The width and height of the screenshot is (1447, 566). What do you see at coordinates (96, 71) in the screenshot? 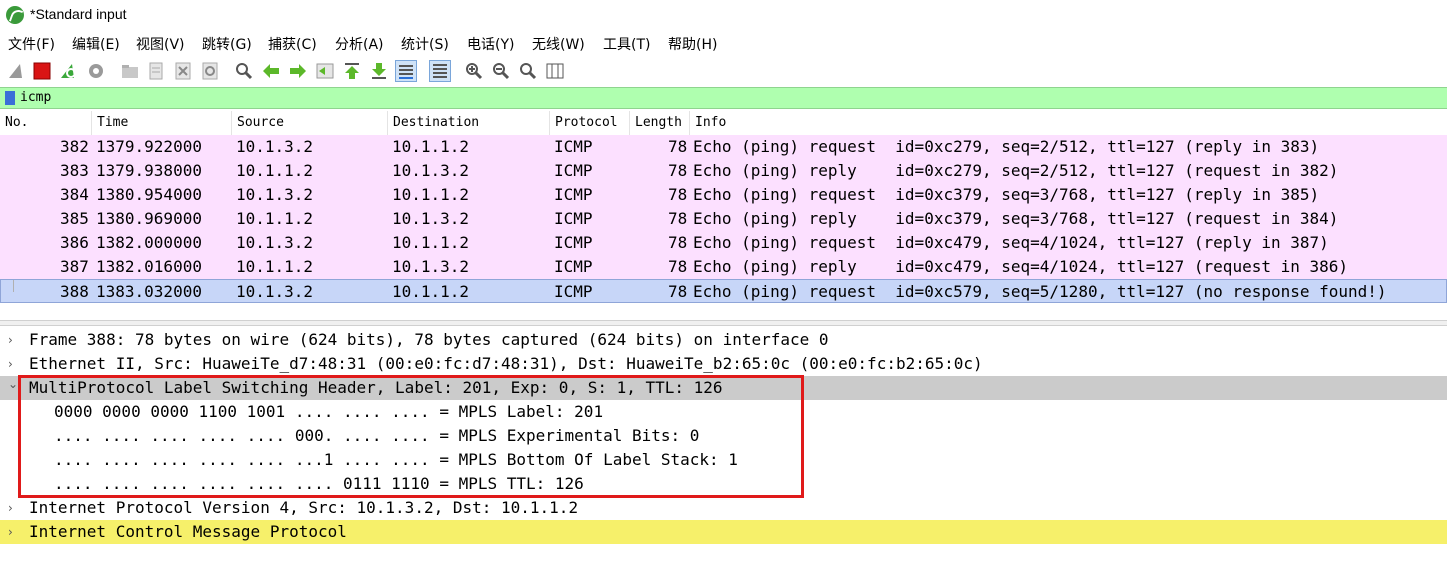
I see `options-gear-icon` at bounding box center [96, 71].